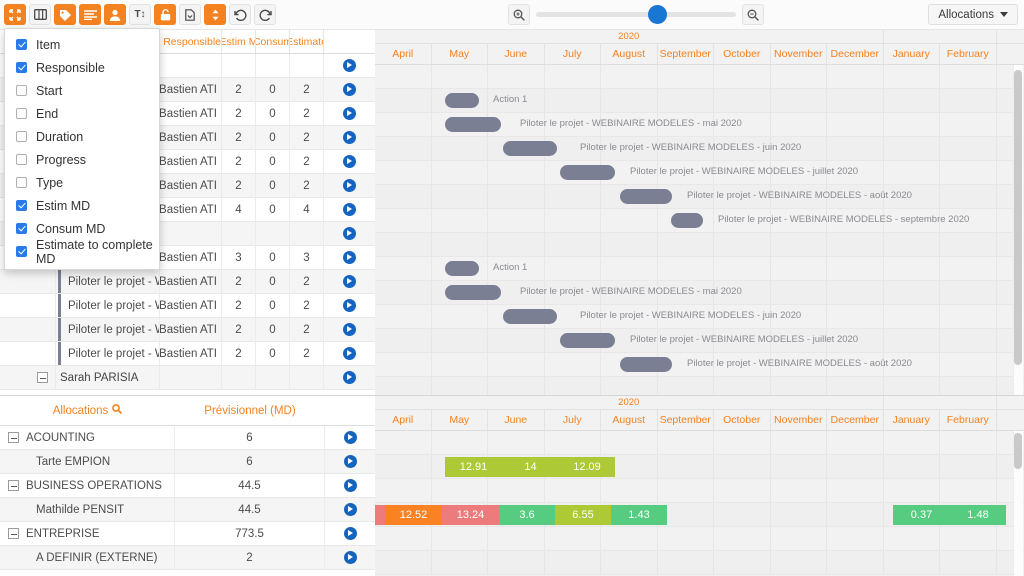 This screenshot has width=1024, height=576. I want to click on fit-screen-icon, so click(15, 14).